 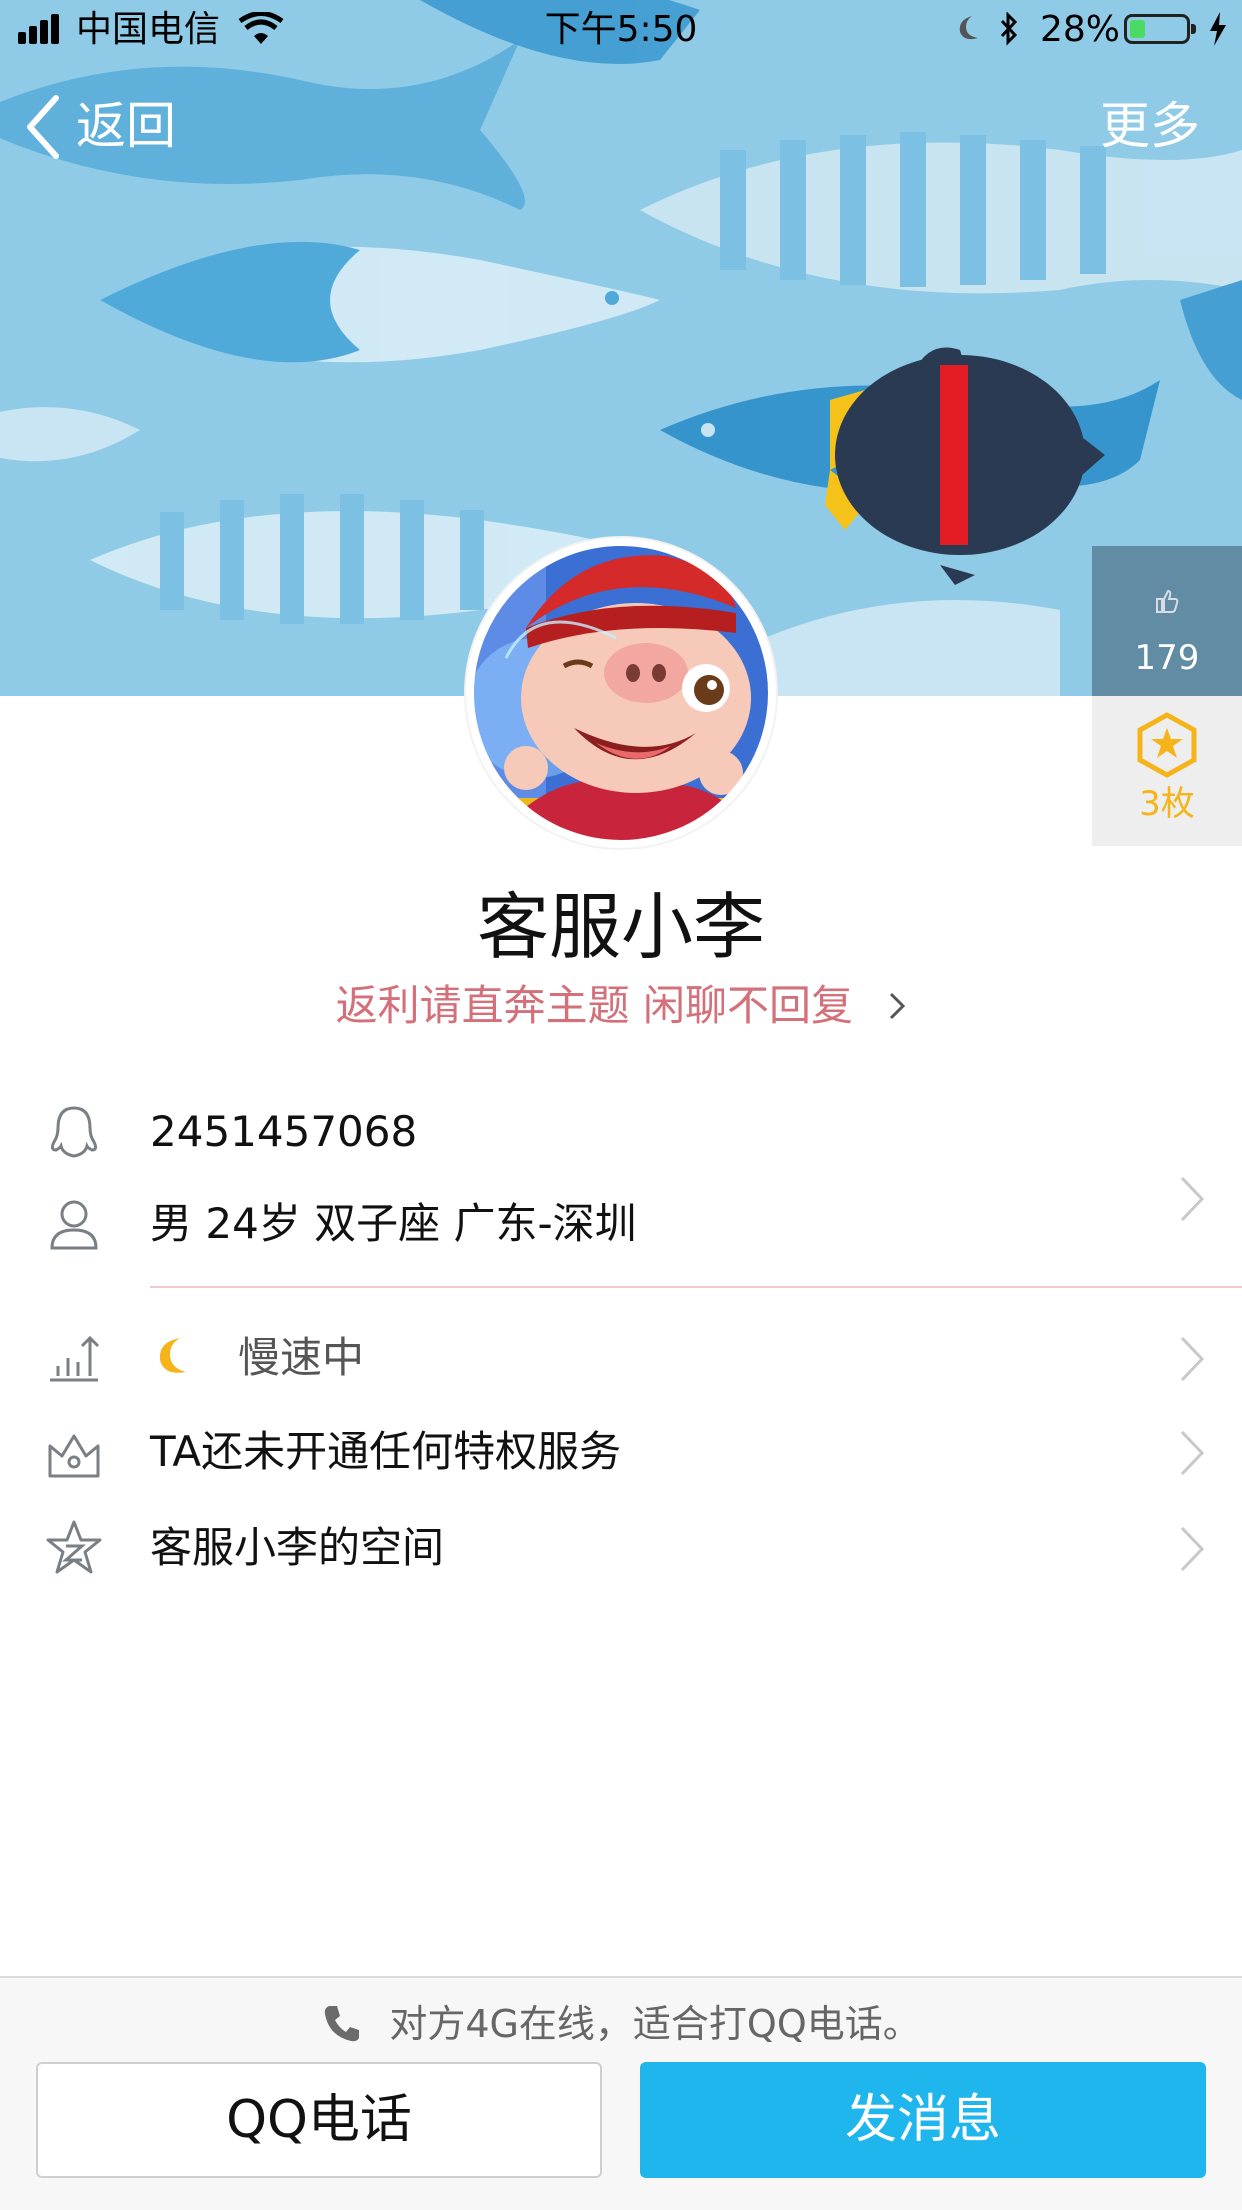 What do you see at coordinates (393, 1223) in the screenshot?
I see `profile-details: 男 24岁 双子座 广东-深圳` at bounding box center [393, 1223].